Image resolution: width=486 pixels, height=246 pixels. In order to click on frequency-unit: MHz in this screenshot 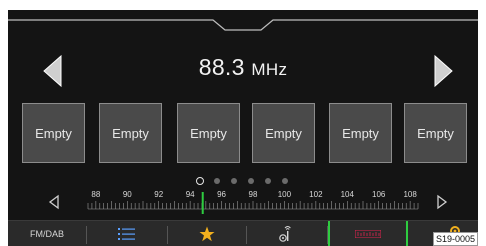, I will do `click(269, 69)`.